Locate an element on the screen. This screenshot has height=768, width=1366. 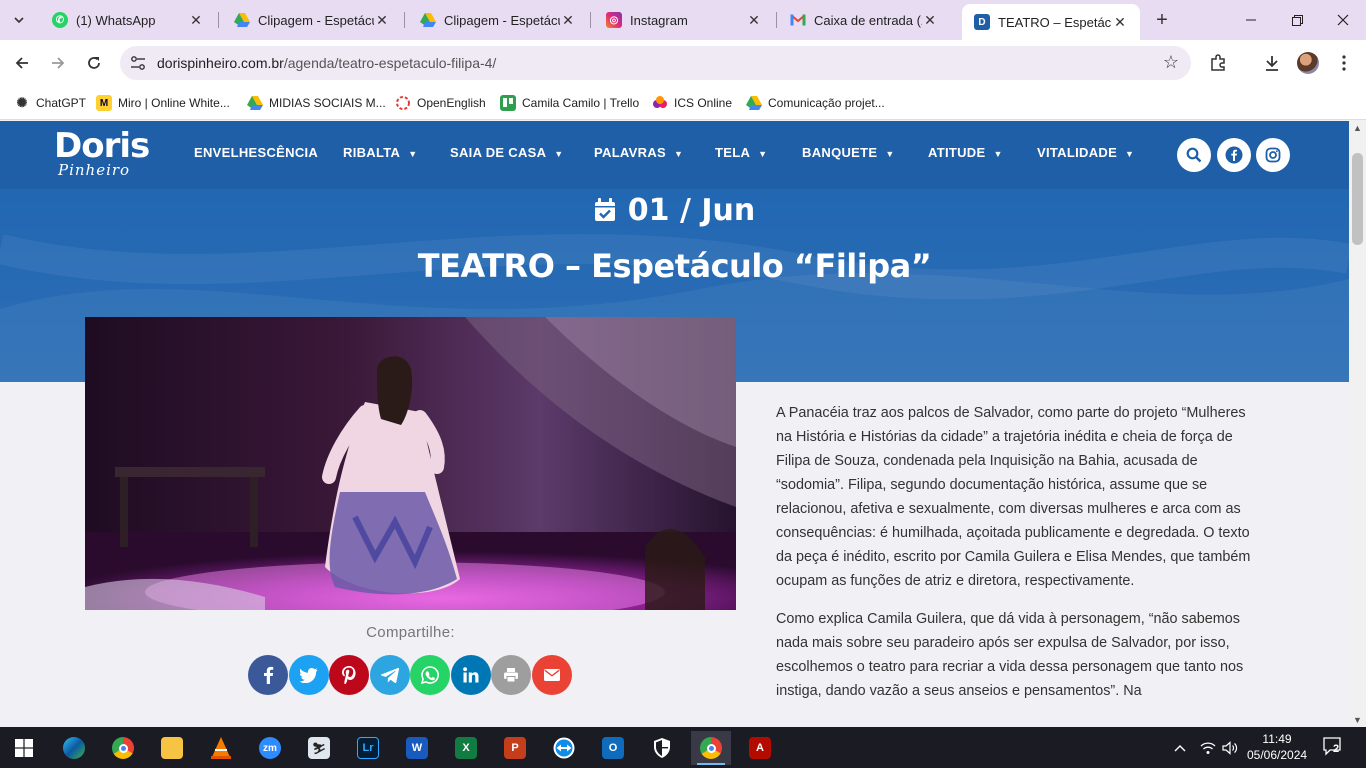
taskbar-word: W is located at coordinates (417, 748).